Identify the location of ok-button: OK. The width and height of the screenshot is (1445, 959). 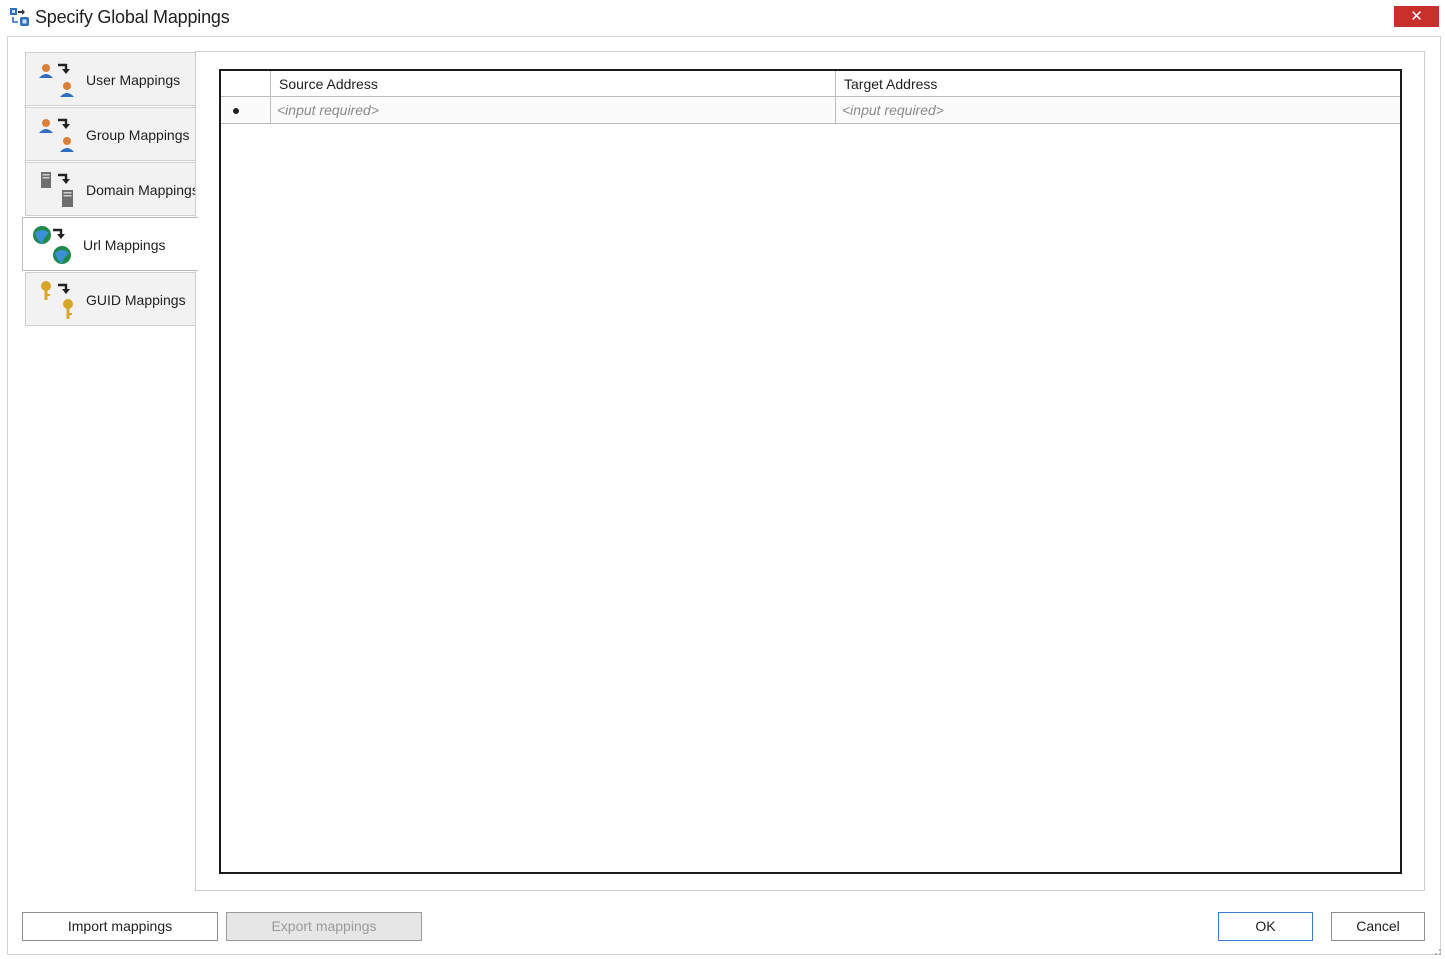
(1265, 926).